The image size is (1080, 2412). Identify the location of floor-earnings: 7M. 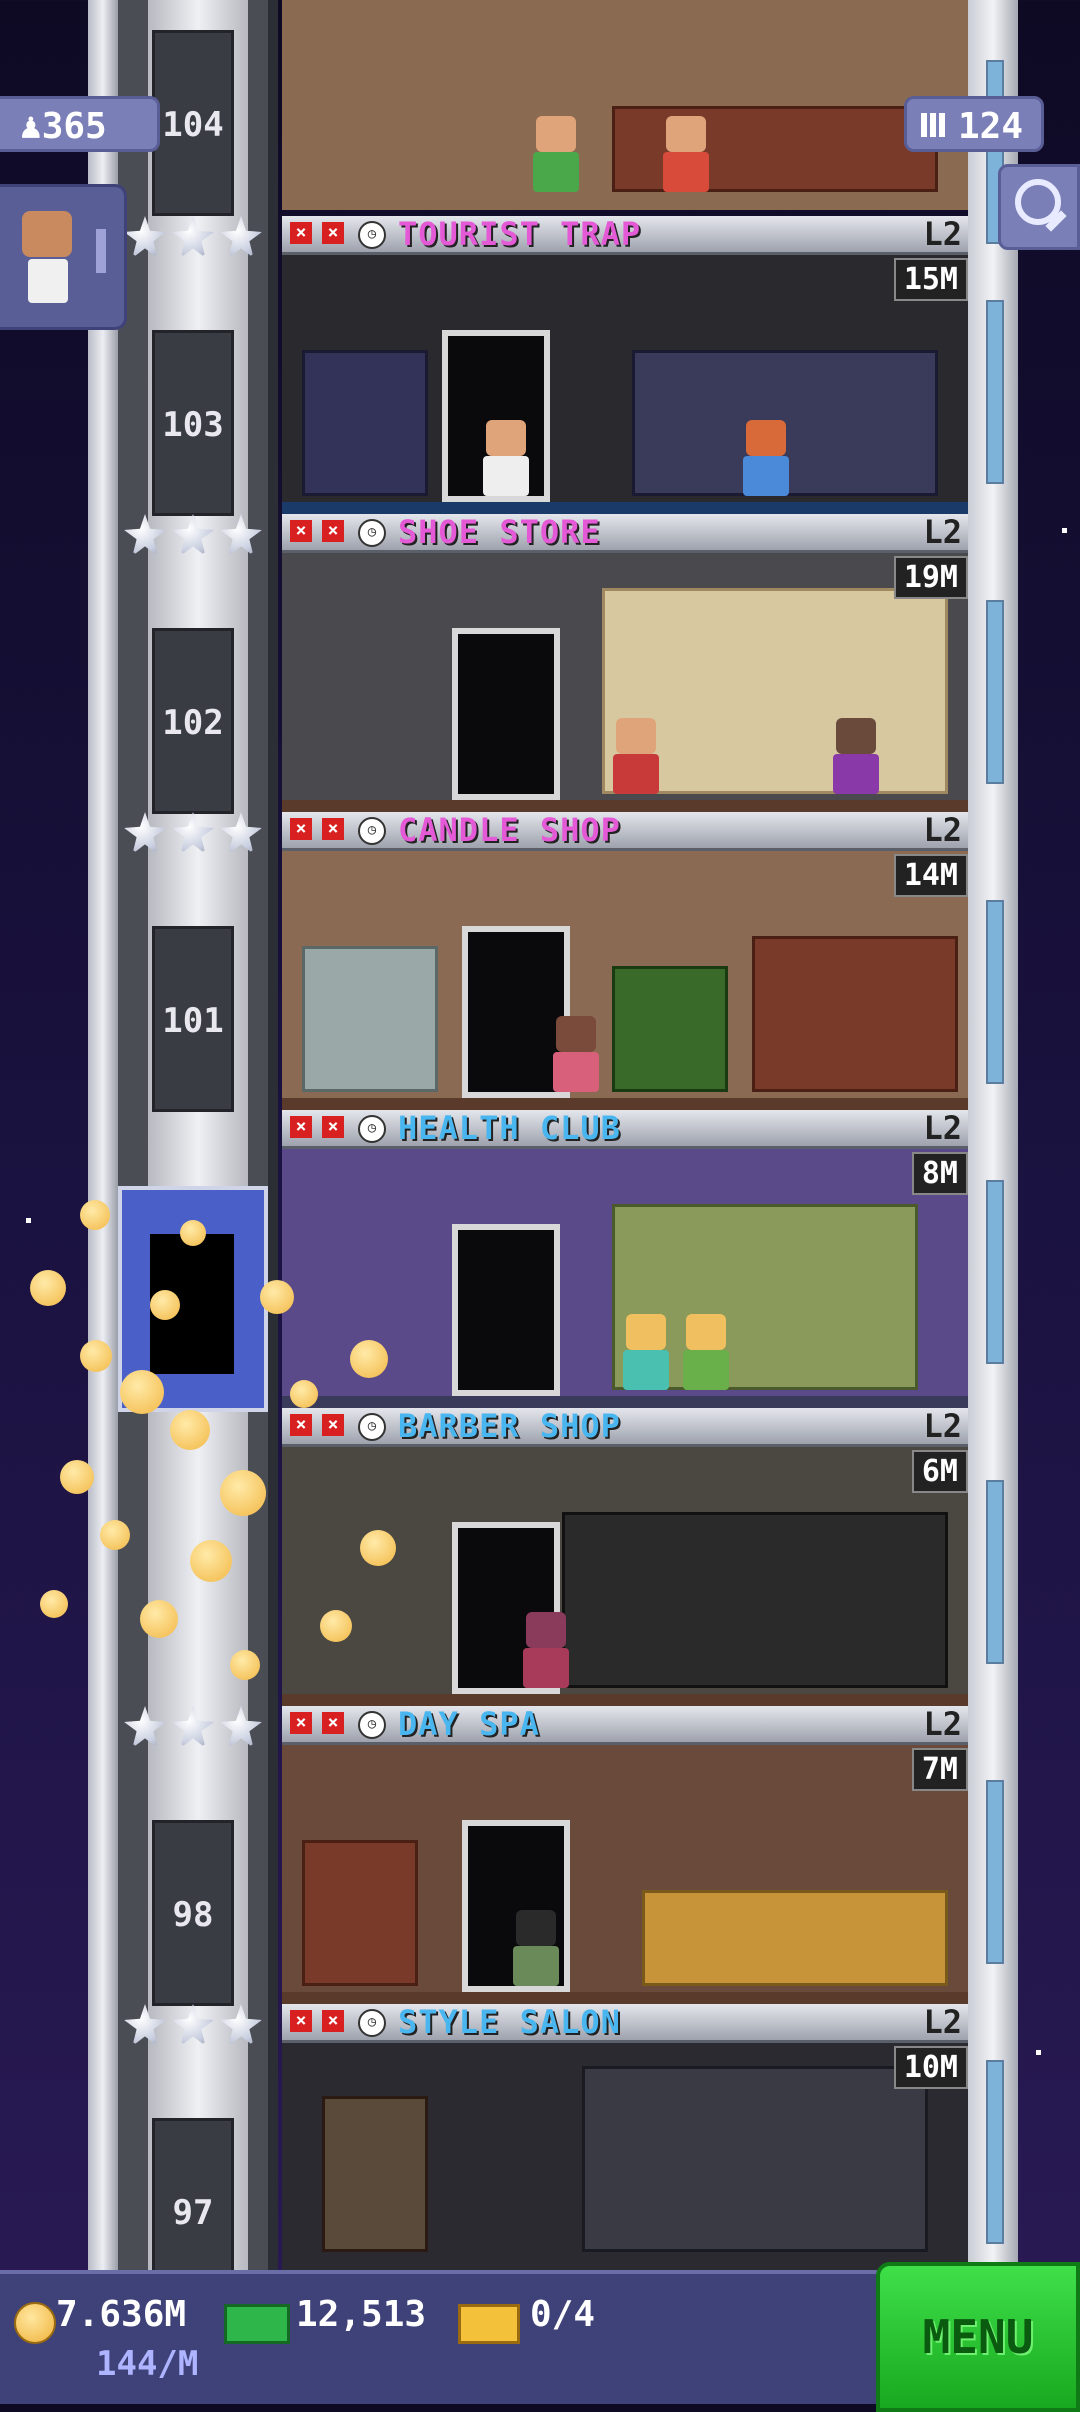
(939, 1769).